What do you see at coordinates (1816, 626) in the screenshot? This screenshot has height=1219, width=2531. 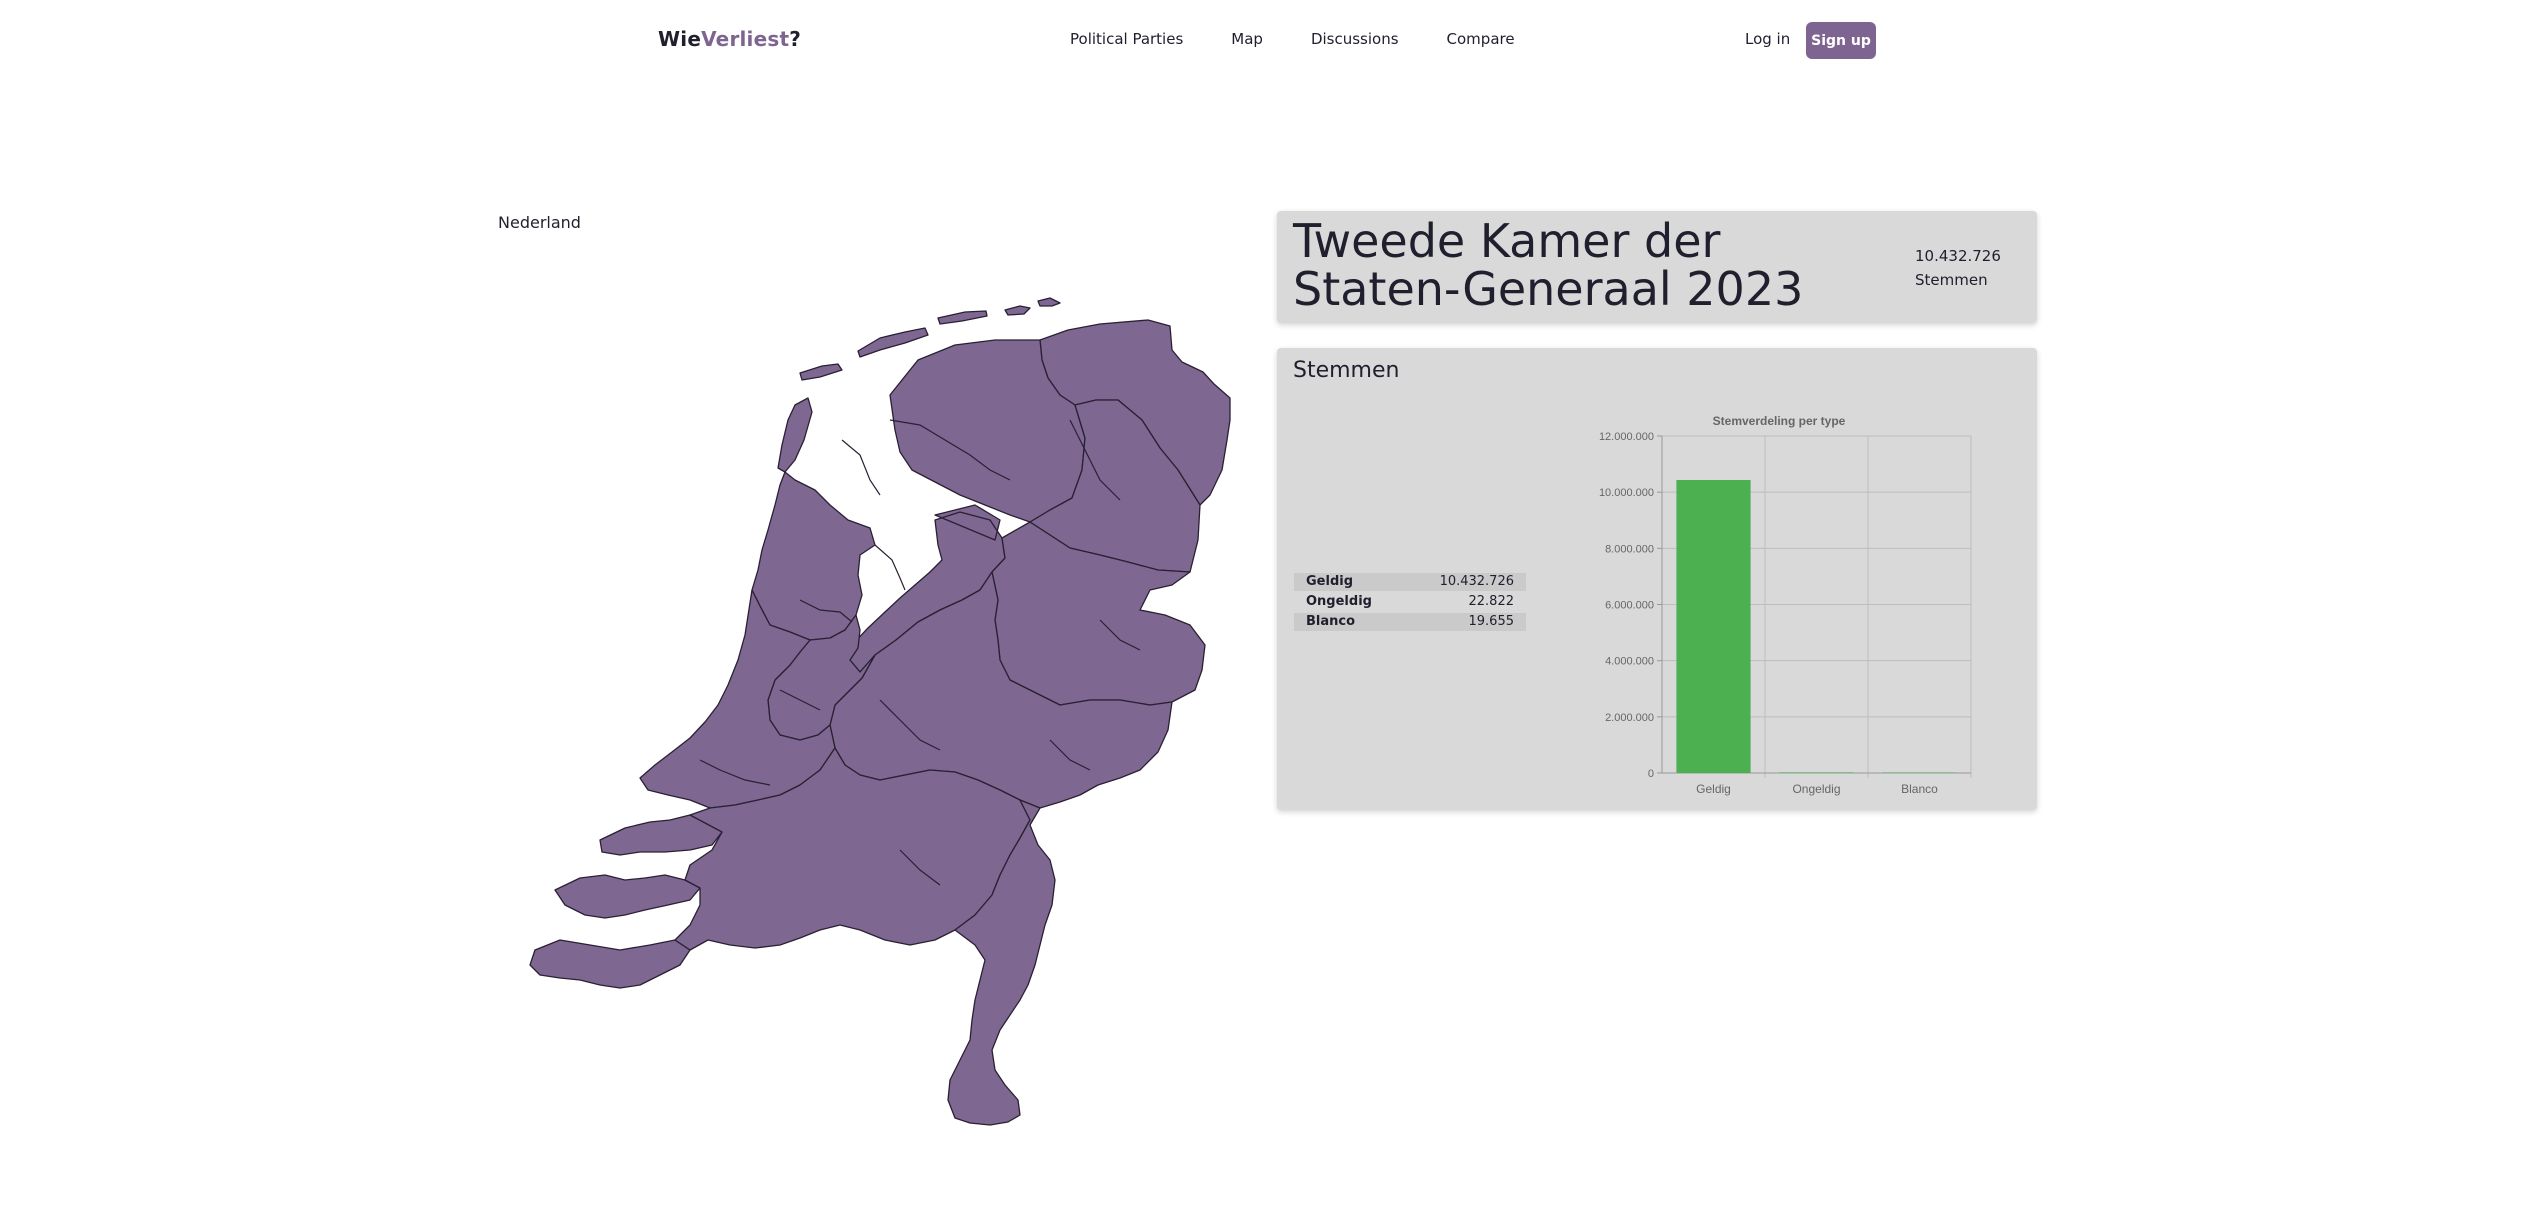 I see `chart-bars` at bounding box center [1816, 626].